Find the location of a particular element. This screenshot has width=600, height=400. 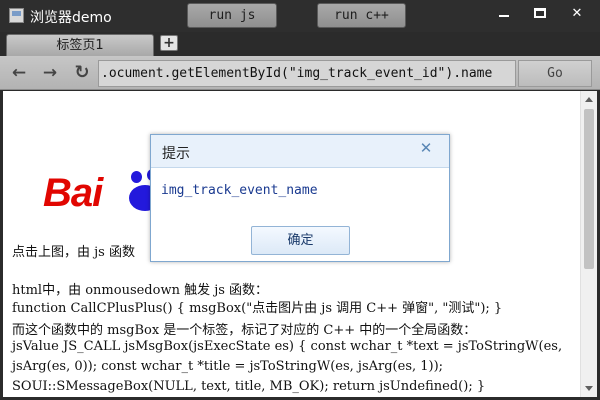

dialog-message: img_track_event_name is located at coordinates (239, 190).